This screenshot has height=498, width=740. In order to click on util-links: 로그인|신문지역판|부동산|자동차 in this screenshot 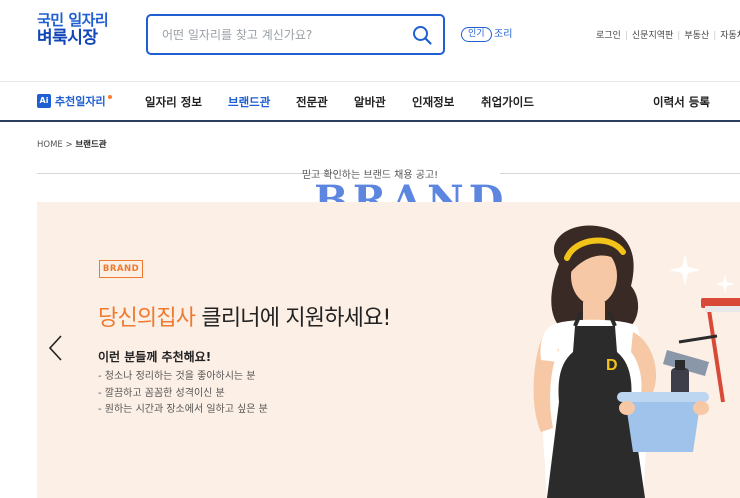, I will do `click(668, 34)`.